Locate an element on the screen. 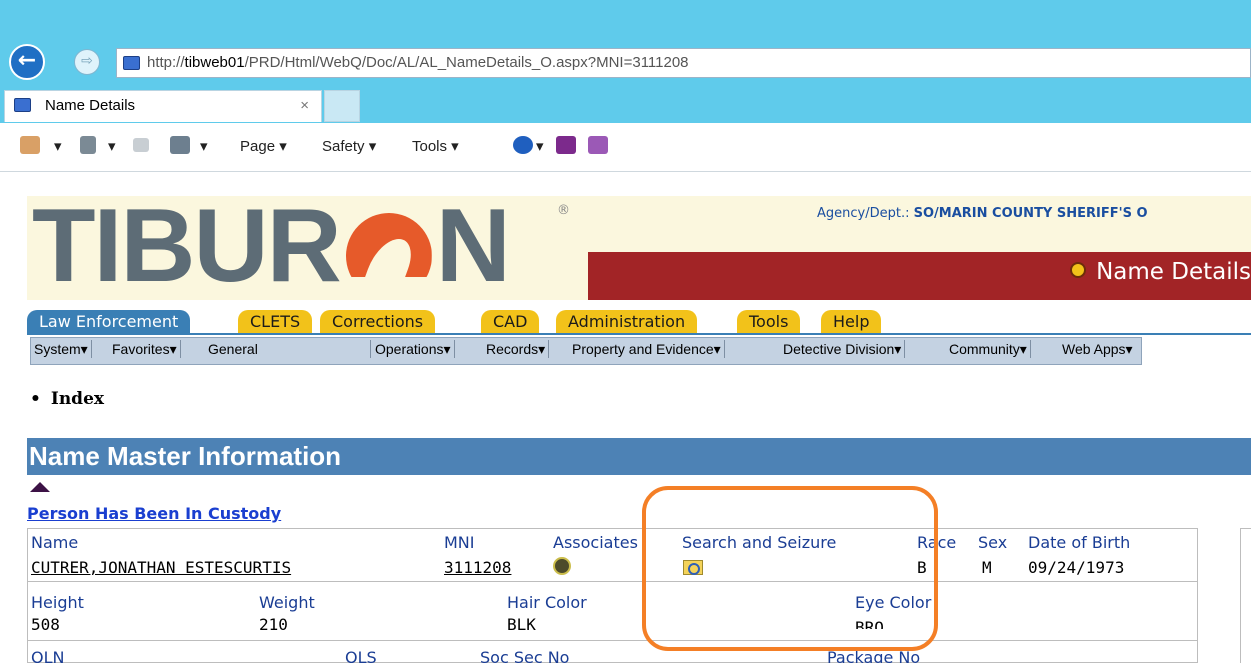 The image size is (1251, 663). tab-tools: Tools is located at coordinates (769, 322).